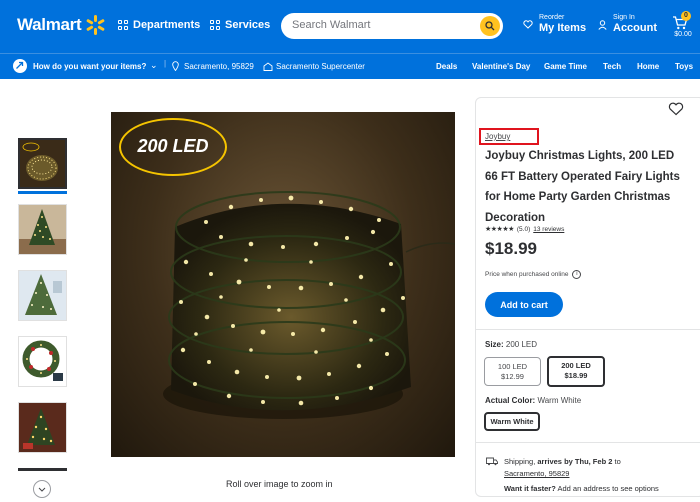  I want to click on price-note-text: Price when purchased online, so click(527, 274).